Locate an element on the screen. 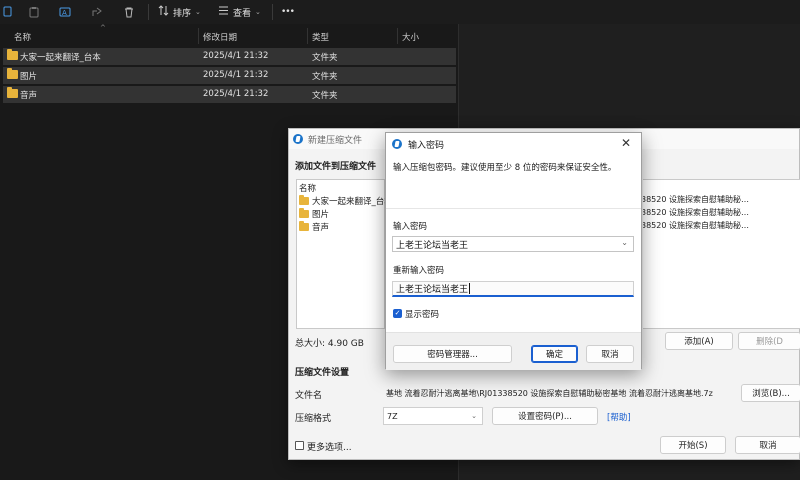 This screenshot has width=800, height=480. add-files-heading: 添加文件到压缩文件 is located at coordinates (336, 167).